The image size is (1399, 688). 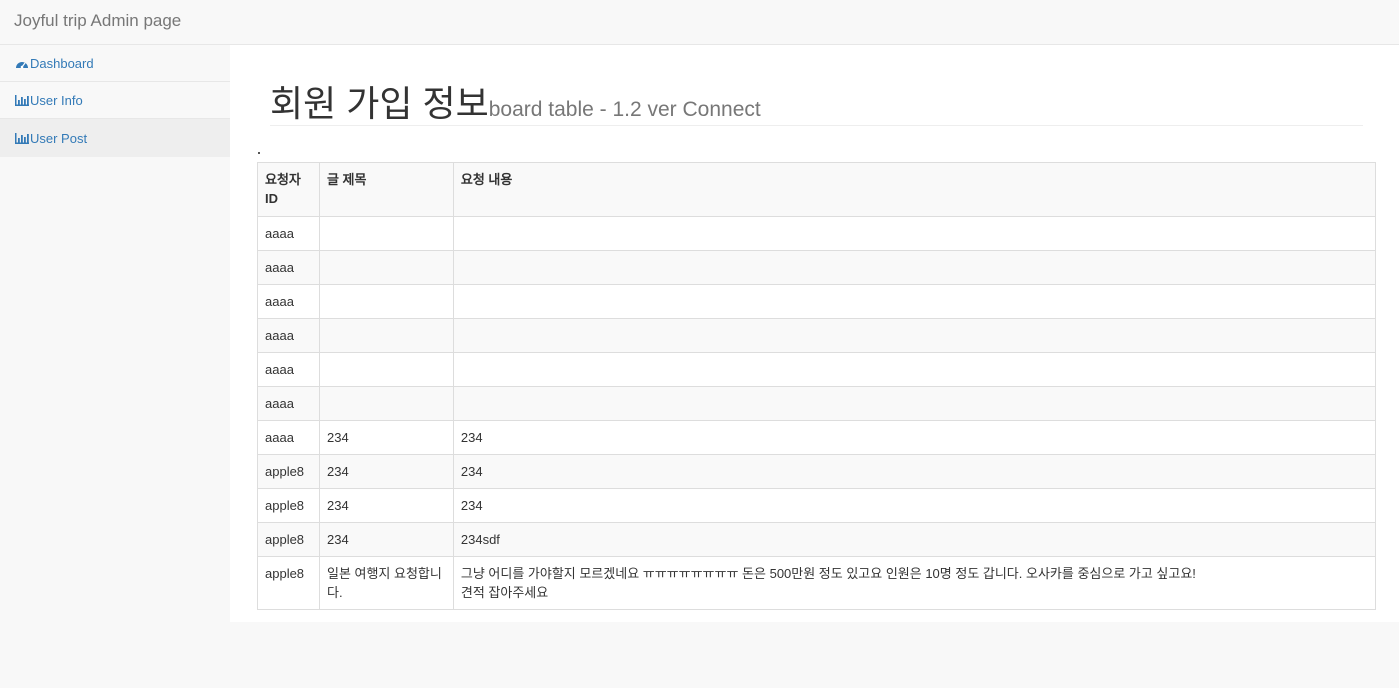 I want to click on sidebar-item-label: User Info, so click(x=56, y=100).